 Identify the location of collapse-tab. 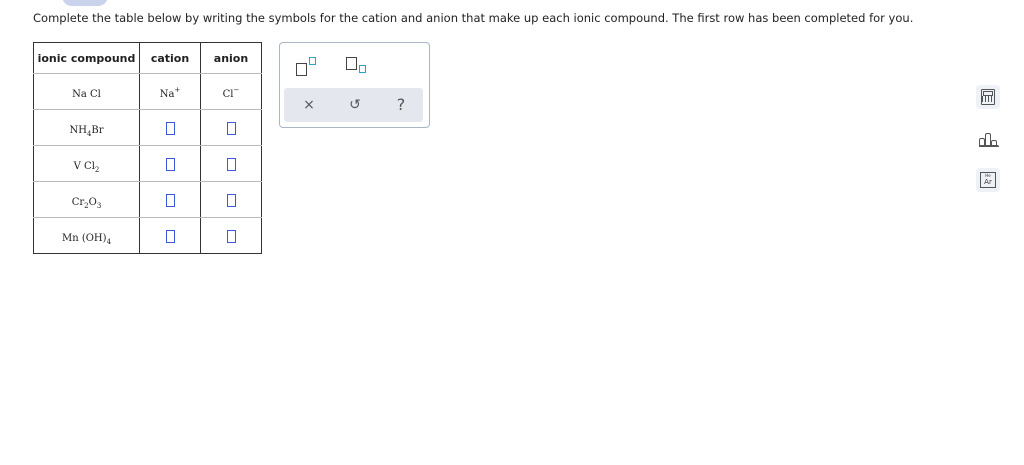
(85, 3).